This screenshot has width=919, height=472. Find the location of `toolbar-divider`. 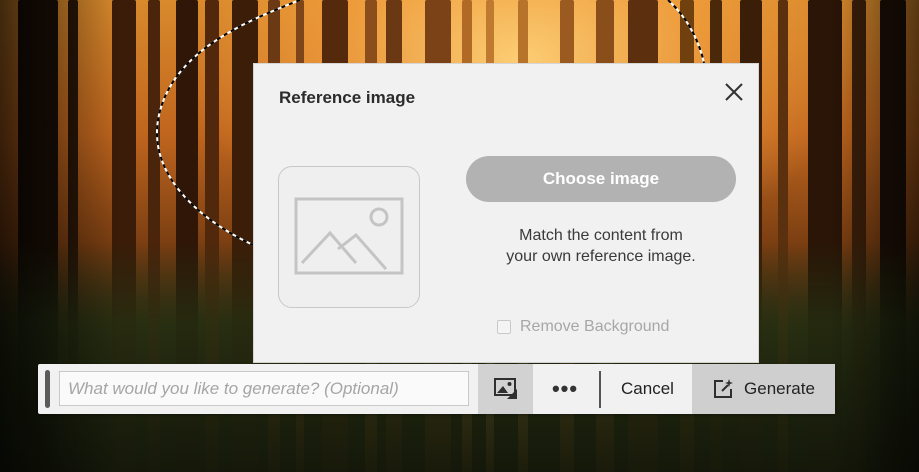

toolbar-divider is located at coordinates (600, 389).